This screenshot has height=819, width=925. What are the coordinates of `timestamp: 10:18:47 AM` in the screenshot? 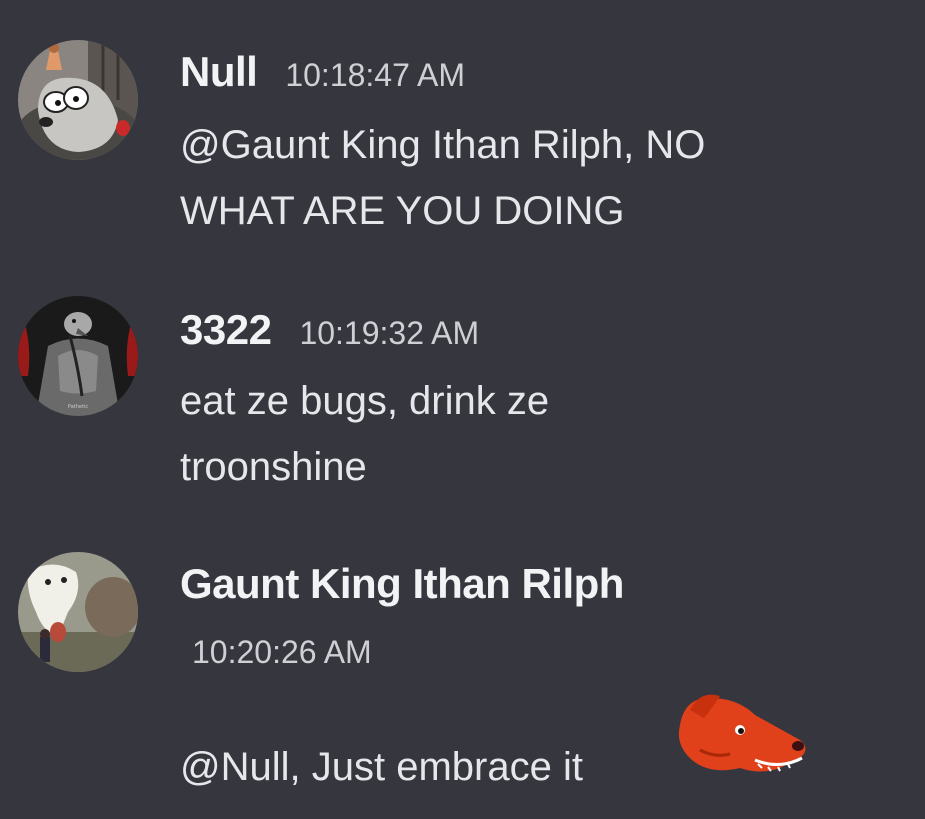 It's located at (375, 75).